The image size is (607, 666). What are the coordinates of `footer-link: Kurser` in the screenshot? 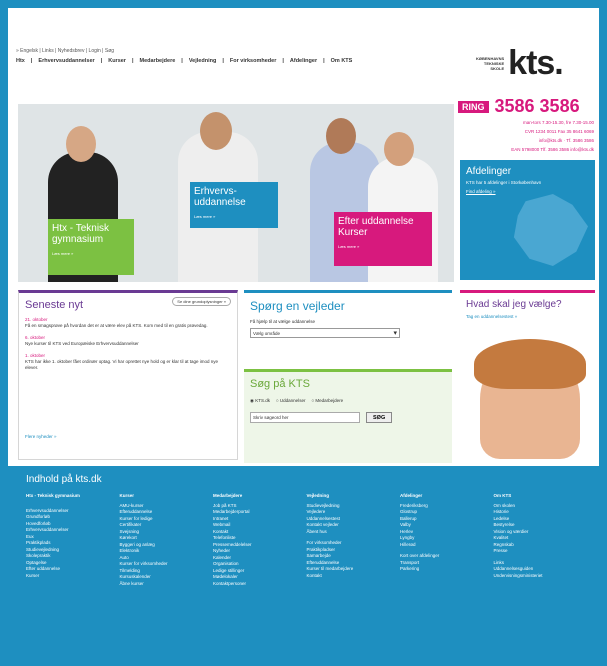 It's located at (70, 576).